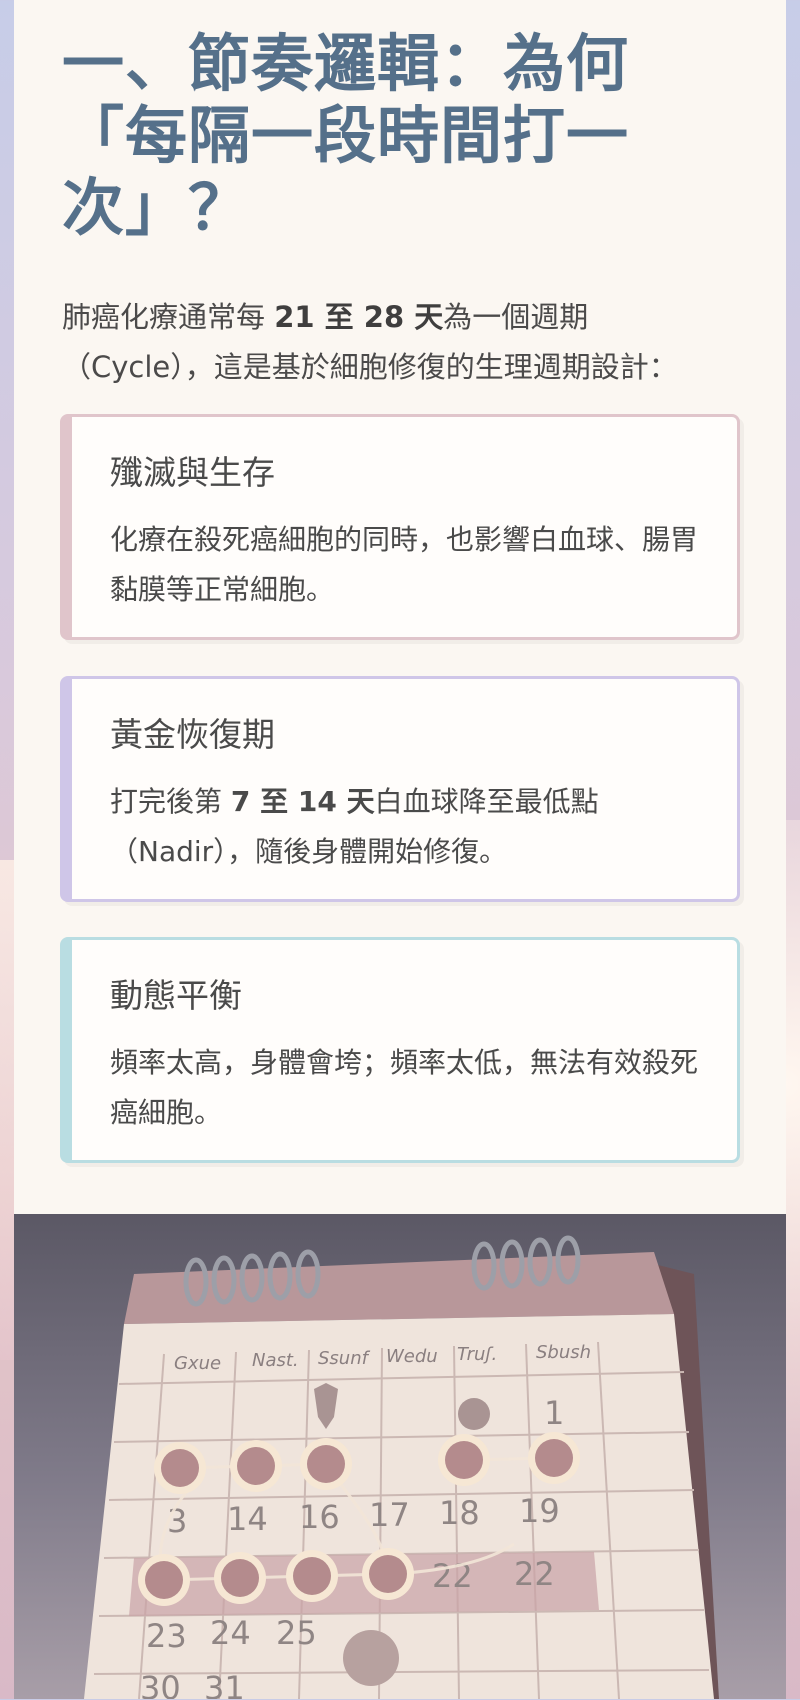 This screenshot has width=800, height=1700. What do you see at coordinates (404, 564) in the screenshot?
I see `card-body: 化療在殺死癌細胞的同時，也影響白血球、腸胃黏膜等正常細胞。` at bounding box center [404, 564].